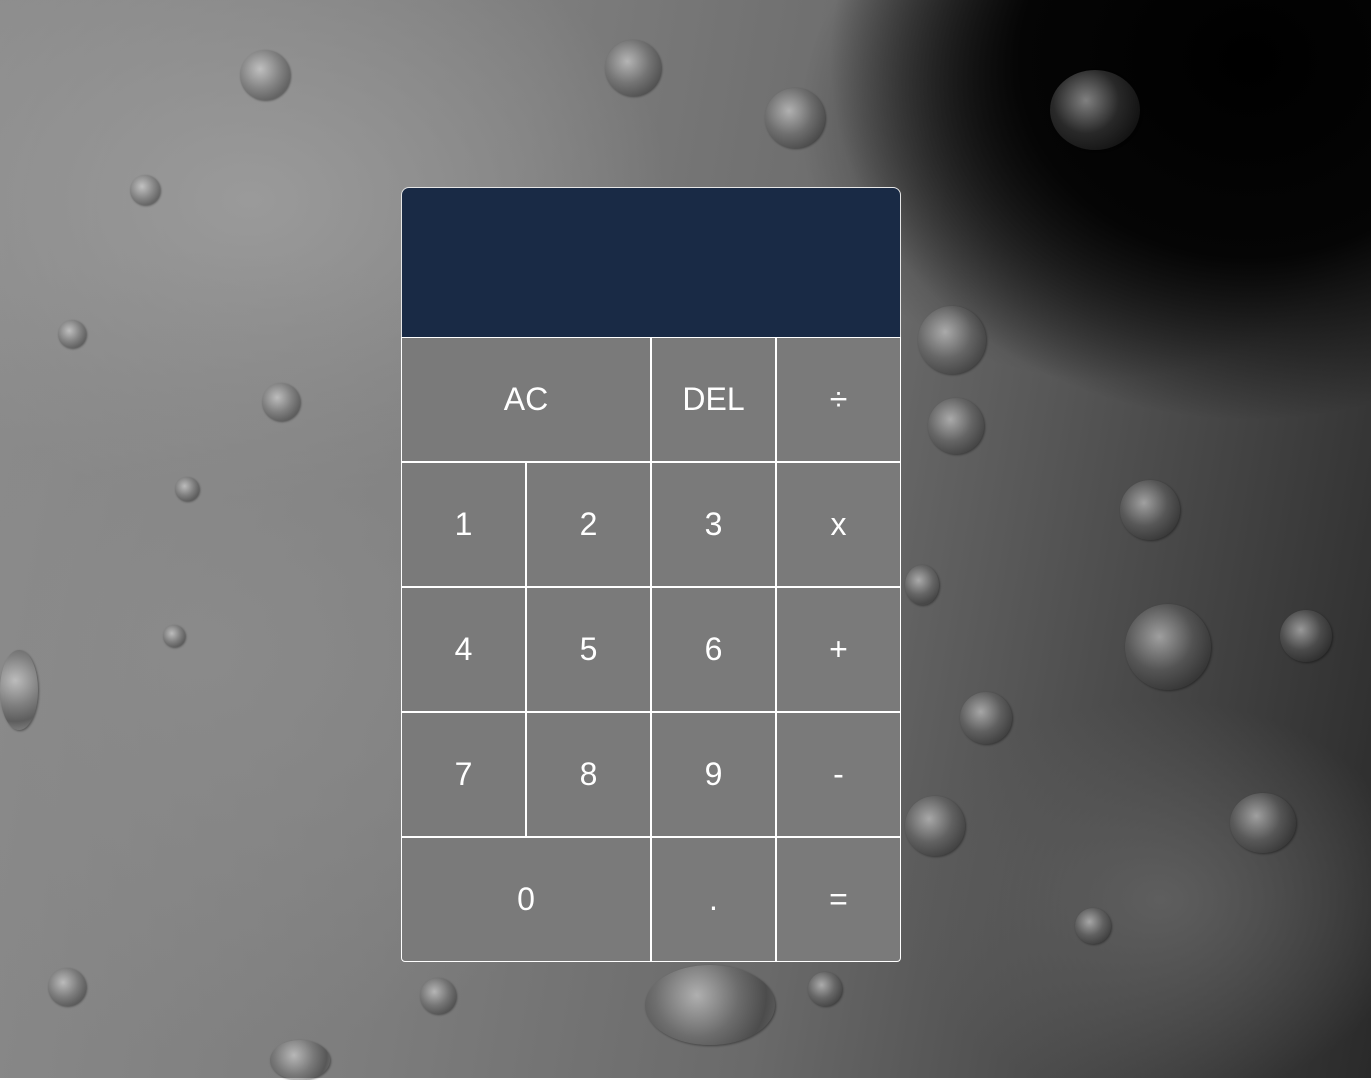 Image resolution: width=1371 pixels, height=1080 pixels. I want to click on number-6-button: 6, so click(713, 649).